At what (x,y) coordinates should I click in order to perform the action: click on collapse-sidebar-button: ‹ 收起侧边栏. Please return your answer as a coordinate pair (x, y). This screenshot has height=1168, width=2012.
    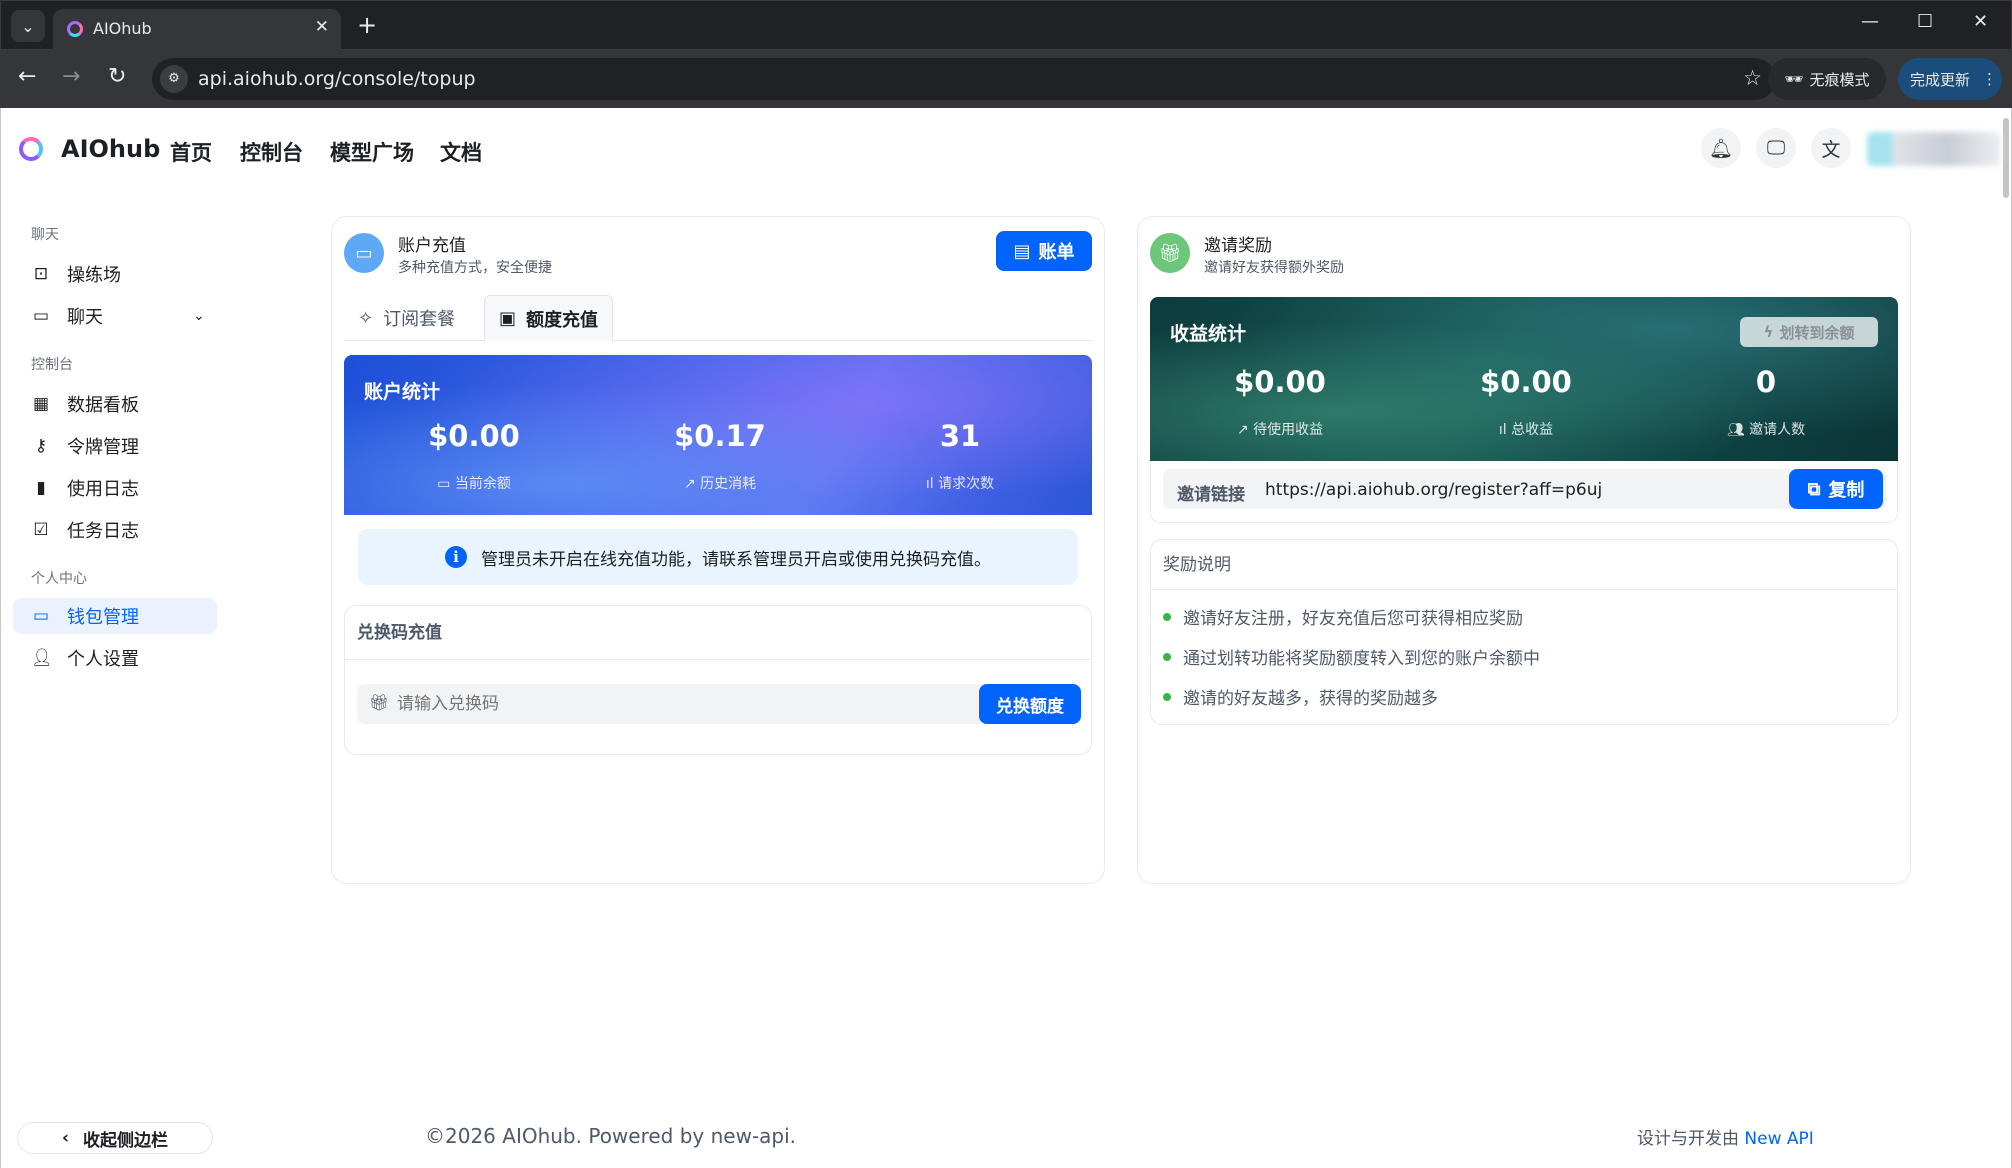
    Looking at the image, I should click on (115, 1138).